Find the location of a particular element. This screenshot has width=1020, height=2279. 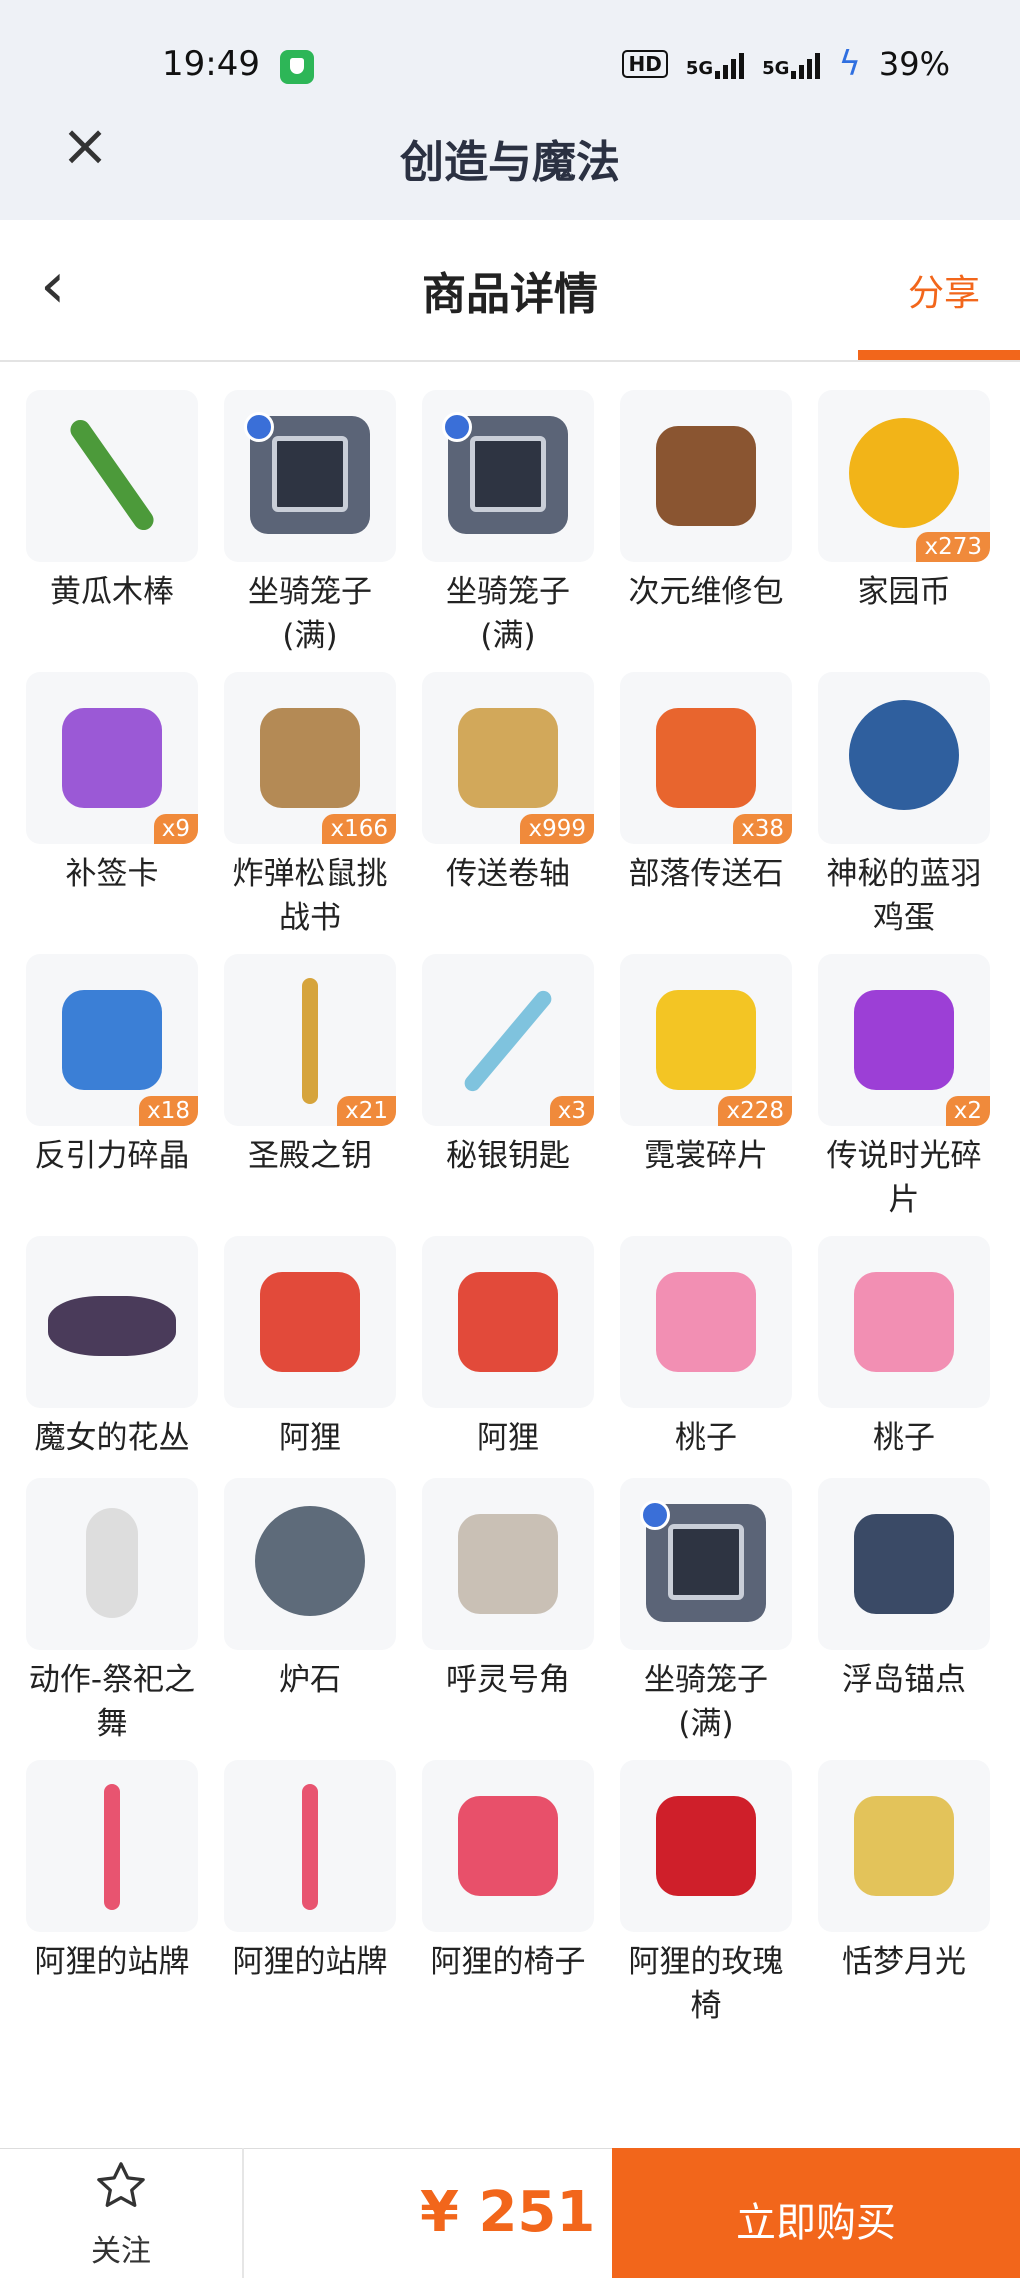

item-card: 阿狸的玫瑰椅 is located at coordinates (706, 1894).